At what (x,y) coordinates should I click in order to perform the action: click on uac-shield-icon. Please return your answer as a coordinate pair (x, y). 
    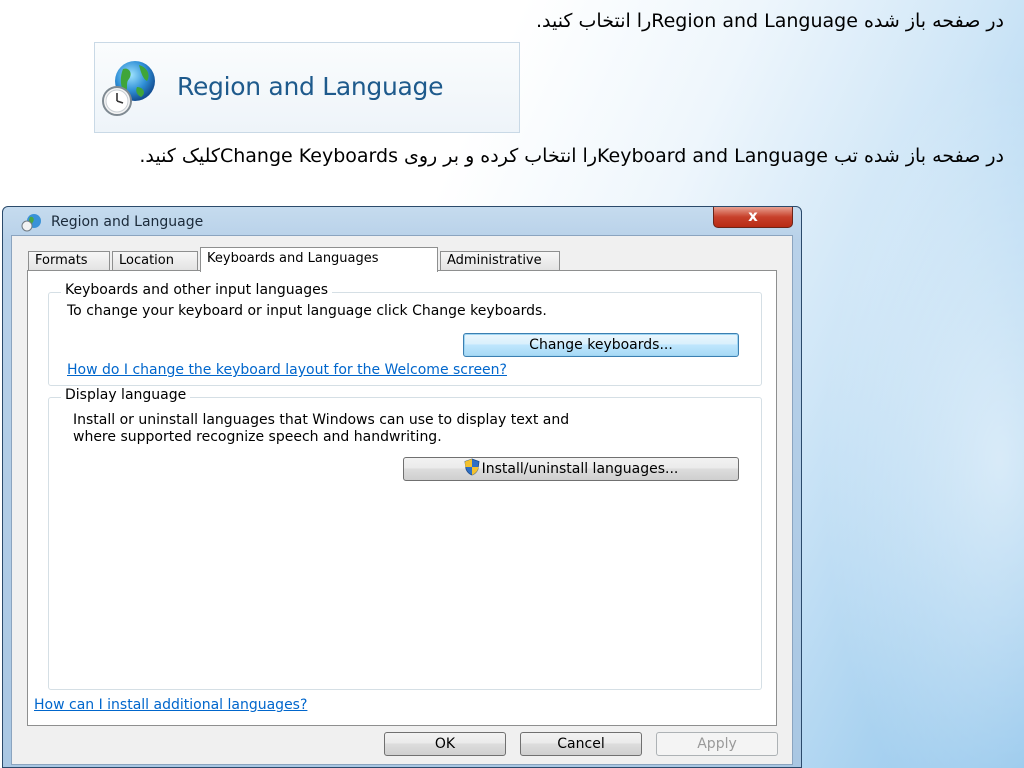
    Looking at the image, I should click on (472, 467).